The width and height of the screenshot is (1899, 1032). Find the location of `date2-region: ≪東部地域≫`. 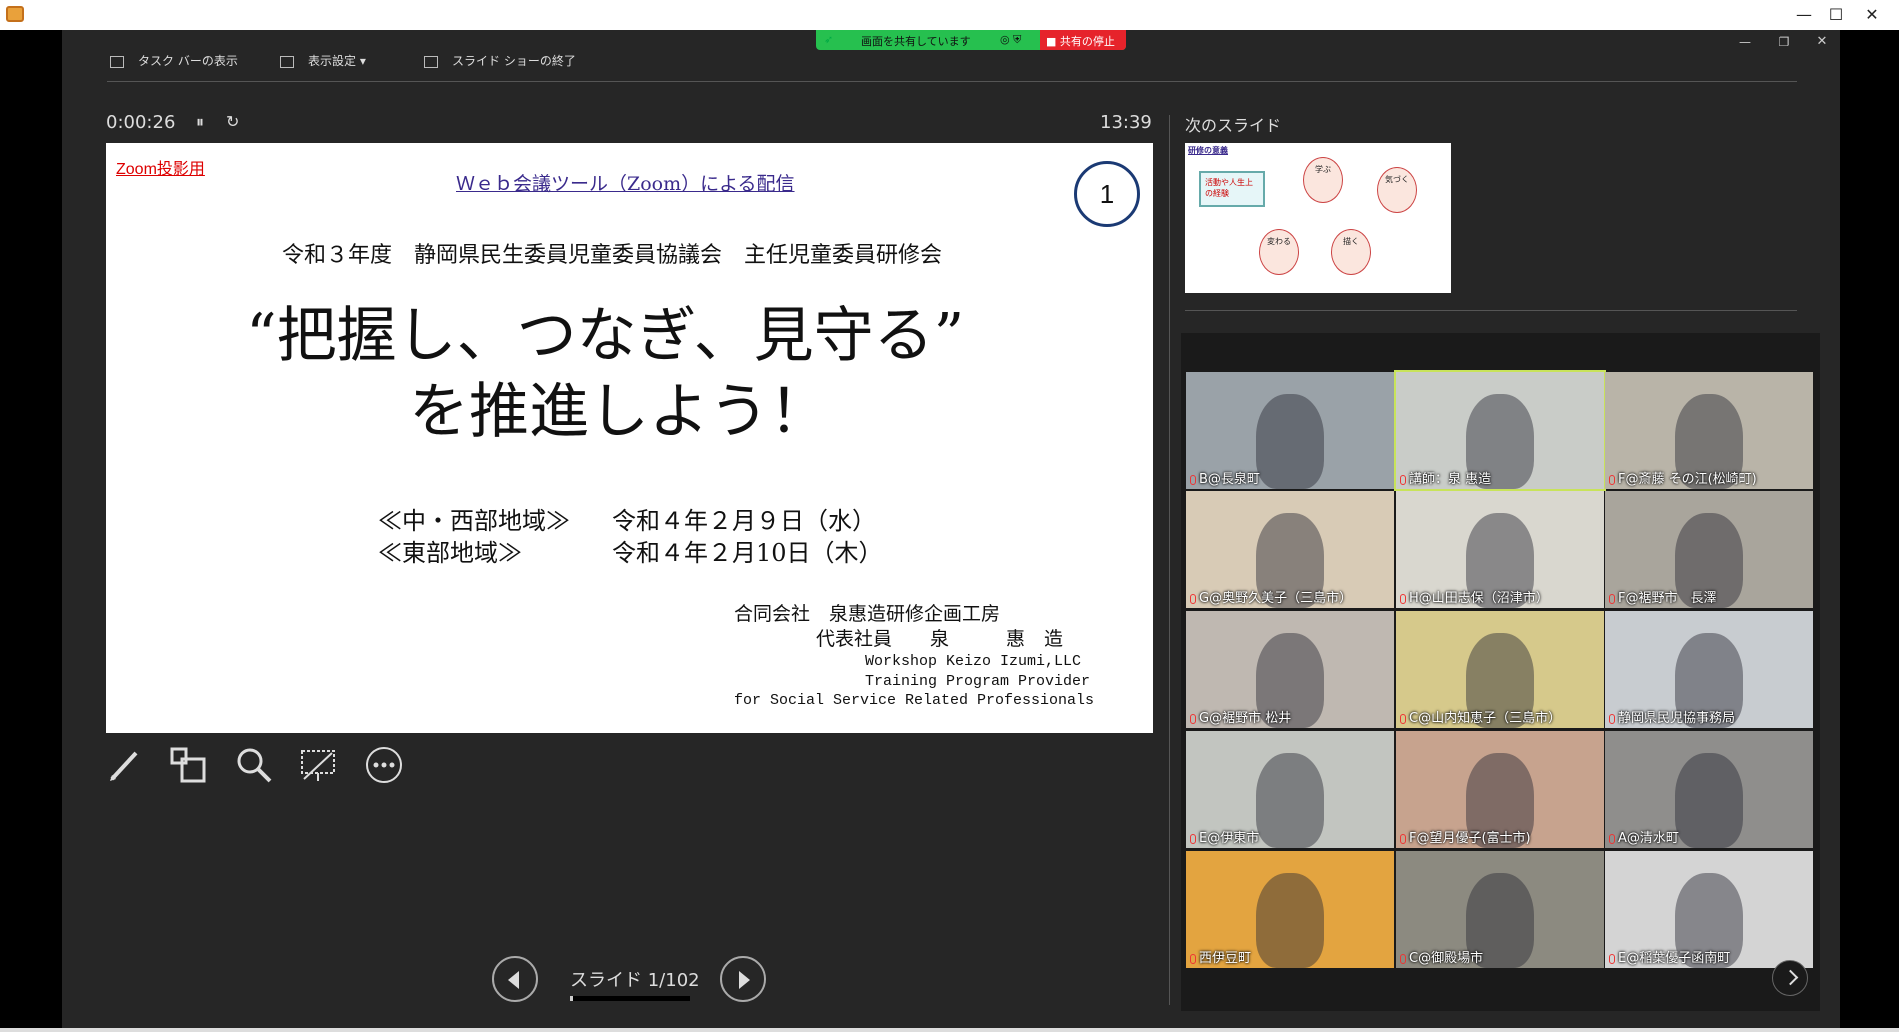

date2-region: ≪東部地域≫ is located at coordinates (450, 553).